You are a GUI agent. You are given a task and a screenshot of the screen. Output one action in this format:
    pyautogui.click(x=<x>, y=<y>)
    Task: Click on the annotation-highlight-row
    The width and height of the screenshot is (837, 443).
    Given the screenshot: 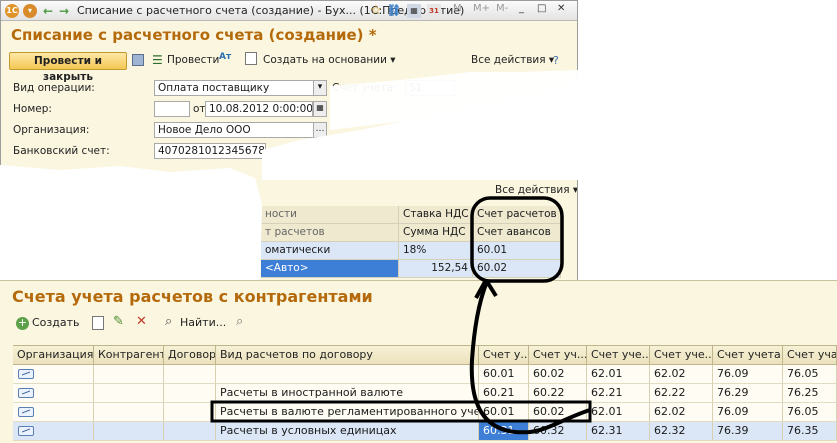 What is the action you would take?
    pyautogui.click(x=401, y=411)
    